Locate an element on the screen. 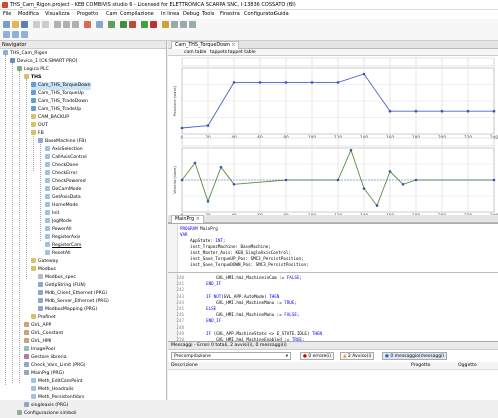 Image resolution: width=498 pixels, height=418 pixels. tree-item-method: RegisterAxis is located at coordinates (62, 238).